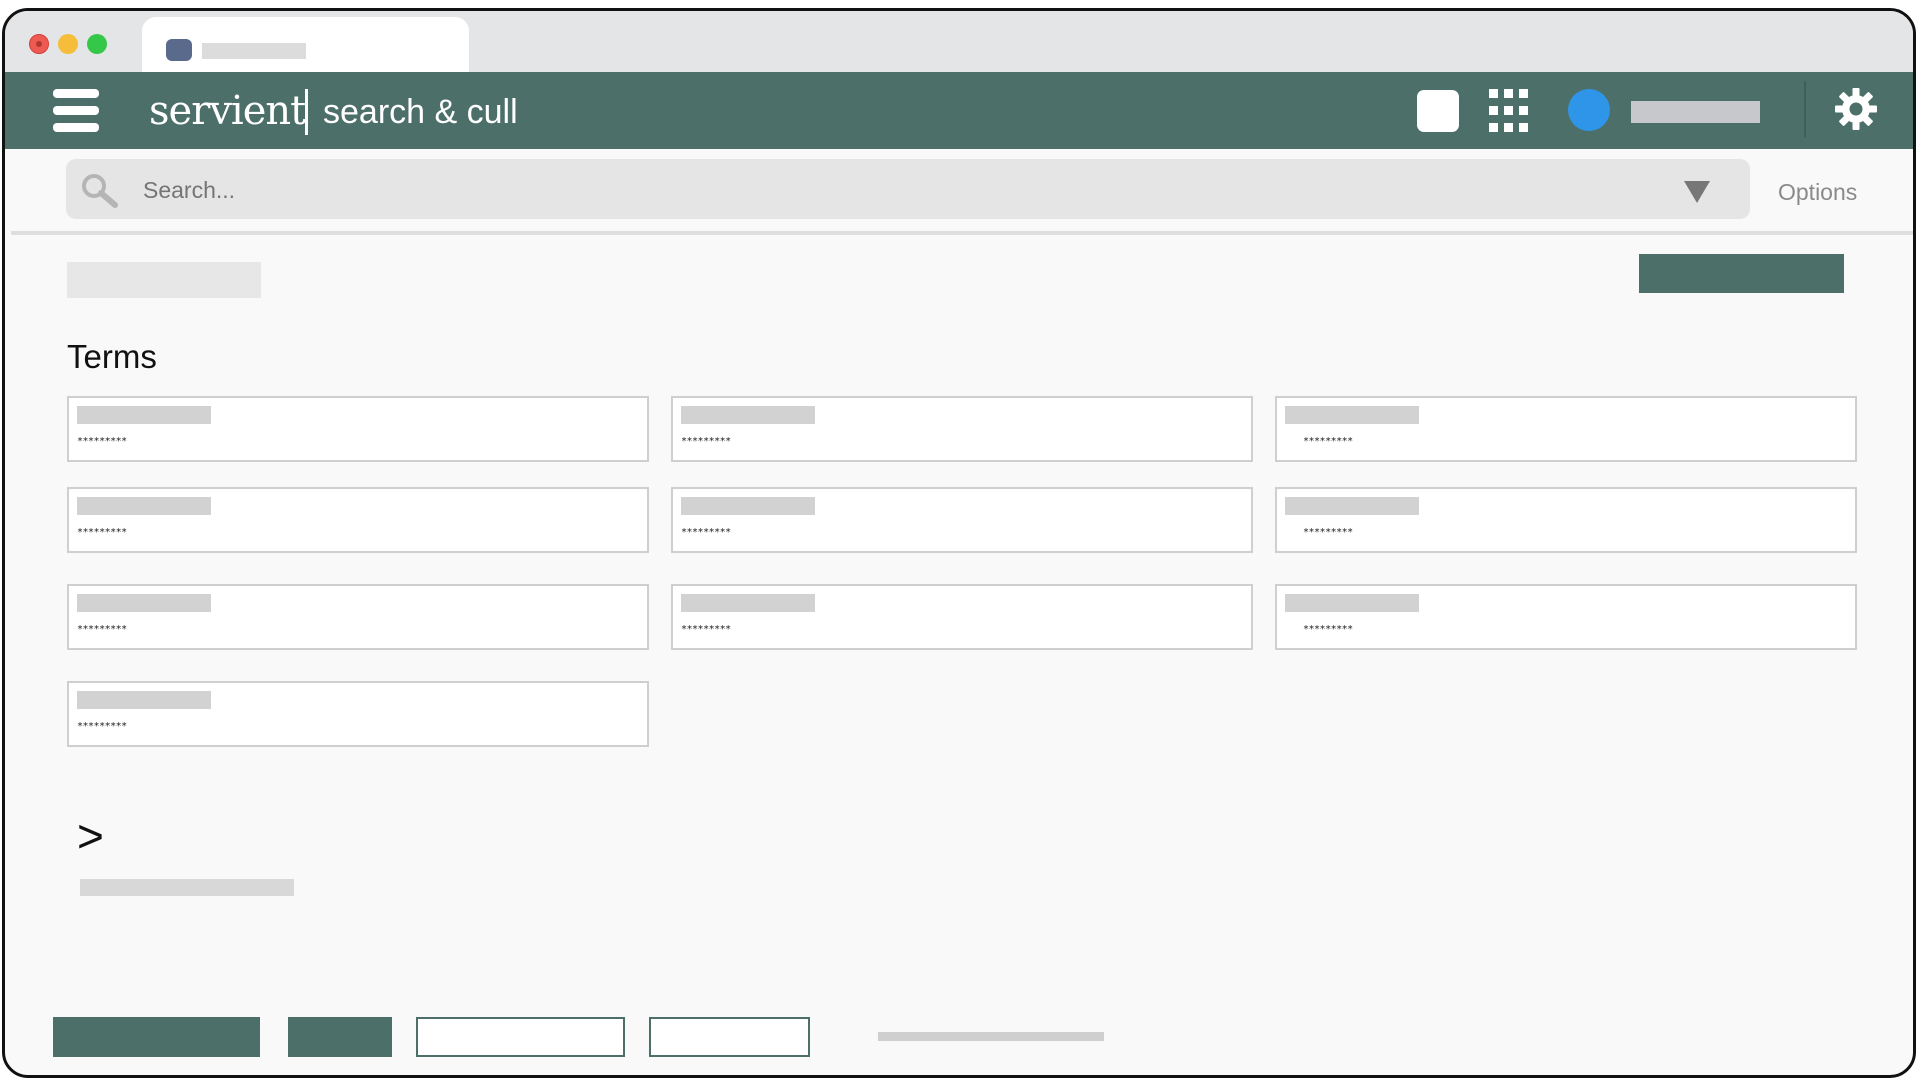  I want to click on header-divider, so click(1805, 109).